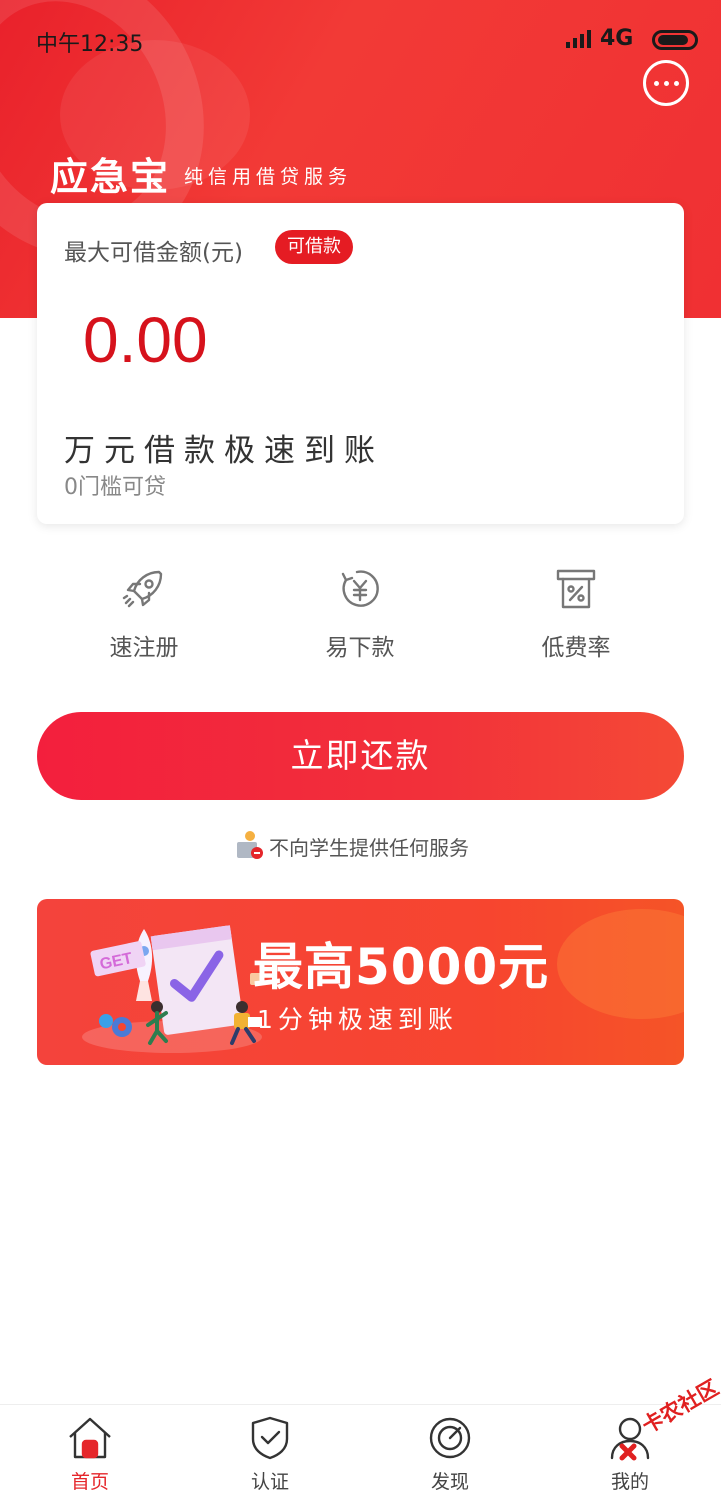 The width and height of the screenshot is (721, 1500). What do you see at coordinates (173, 989) in the screenshot?
I see `promo-illustration: GET` at bounding box center [173, 989].